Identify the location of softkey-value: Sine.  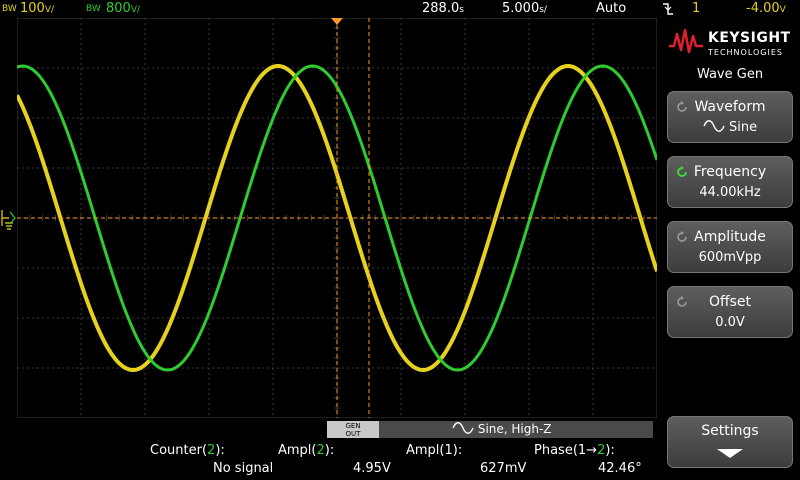
(730, 127).